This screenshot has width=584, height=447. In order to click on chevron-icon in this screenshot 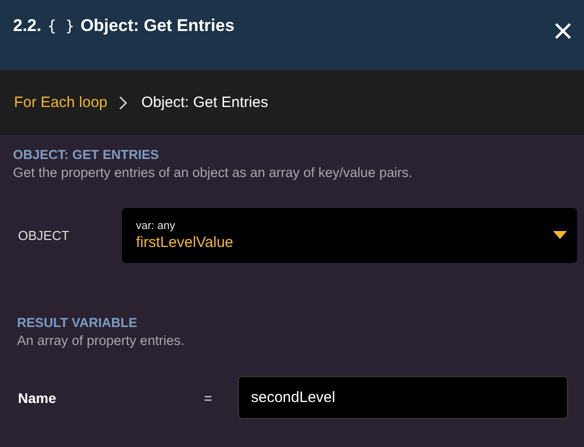, I will do `click(123, 103)`.